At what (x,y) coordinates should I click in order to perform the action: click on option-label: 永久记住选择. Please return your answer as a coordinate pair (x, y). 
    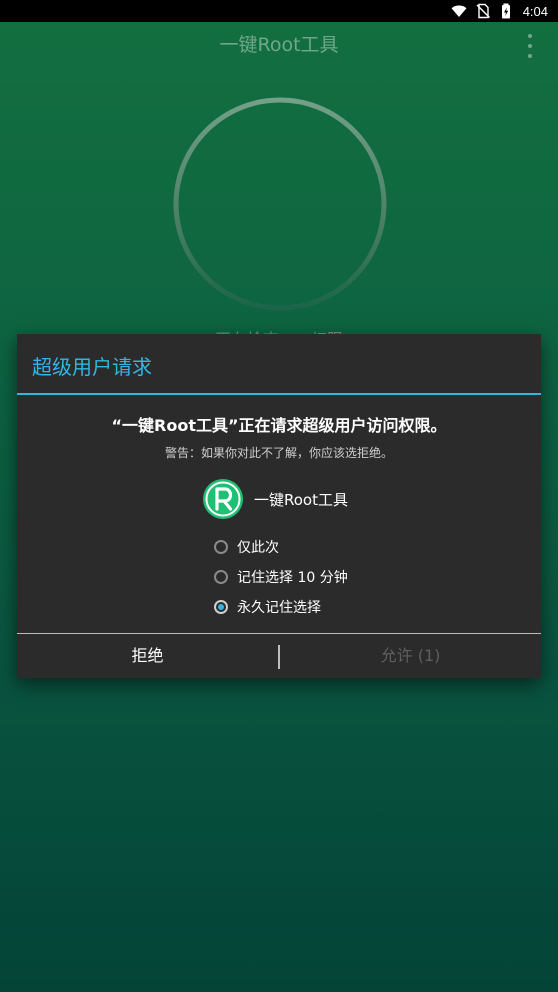
    Looking at the image, I should click on (279, 608).